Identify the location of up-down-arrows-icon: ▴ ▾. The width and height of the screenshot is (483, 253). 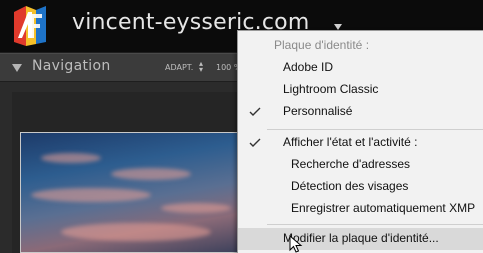
(201, 67).